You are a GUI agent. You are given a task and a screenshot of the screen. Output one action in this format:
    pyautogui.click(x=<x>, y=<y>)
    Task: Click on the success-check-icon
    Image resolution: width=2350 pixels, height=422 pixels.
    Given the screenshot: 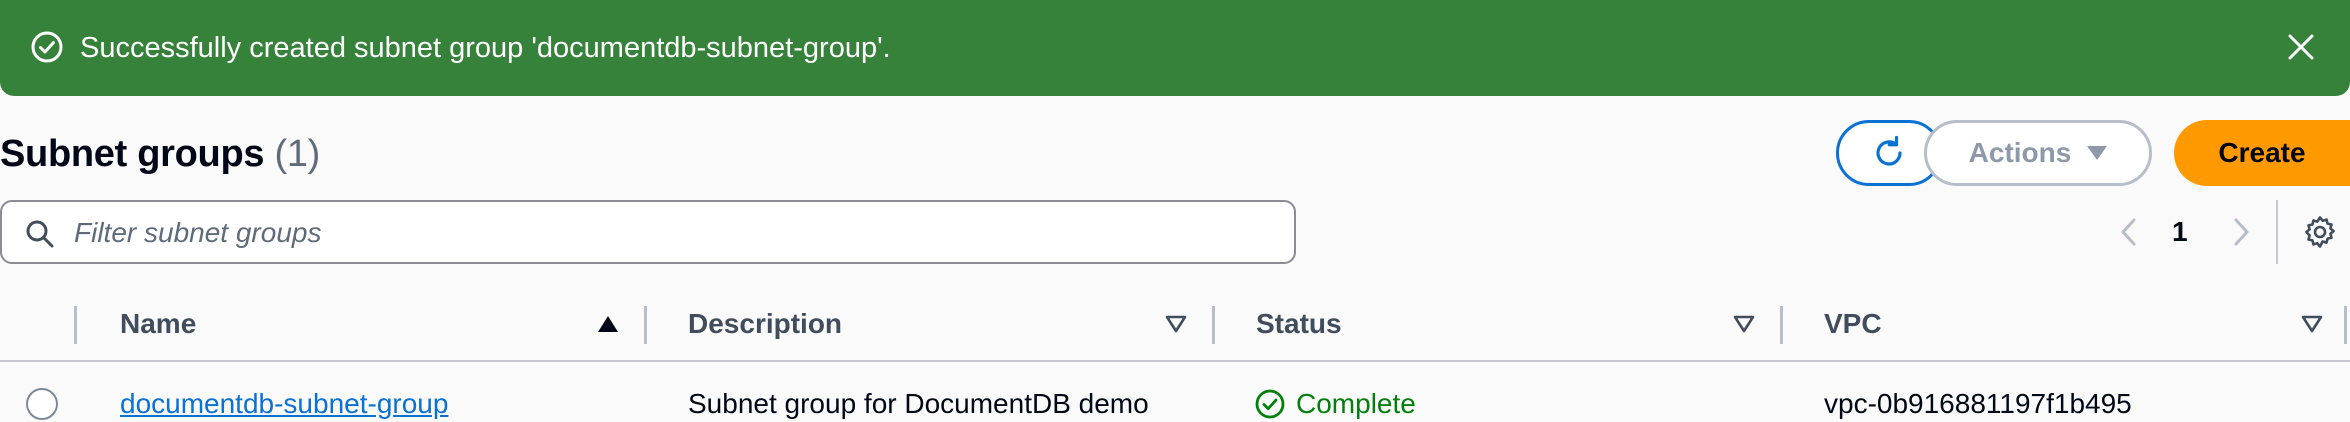 What is the action you would take?
    pyautogui.click(x=1270, y=404)
    